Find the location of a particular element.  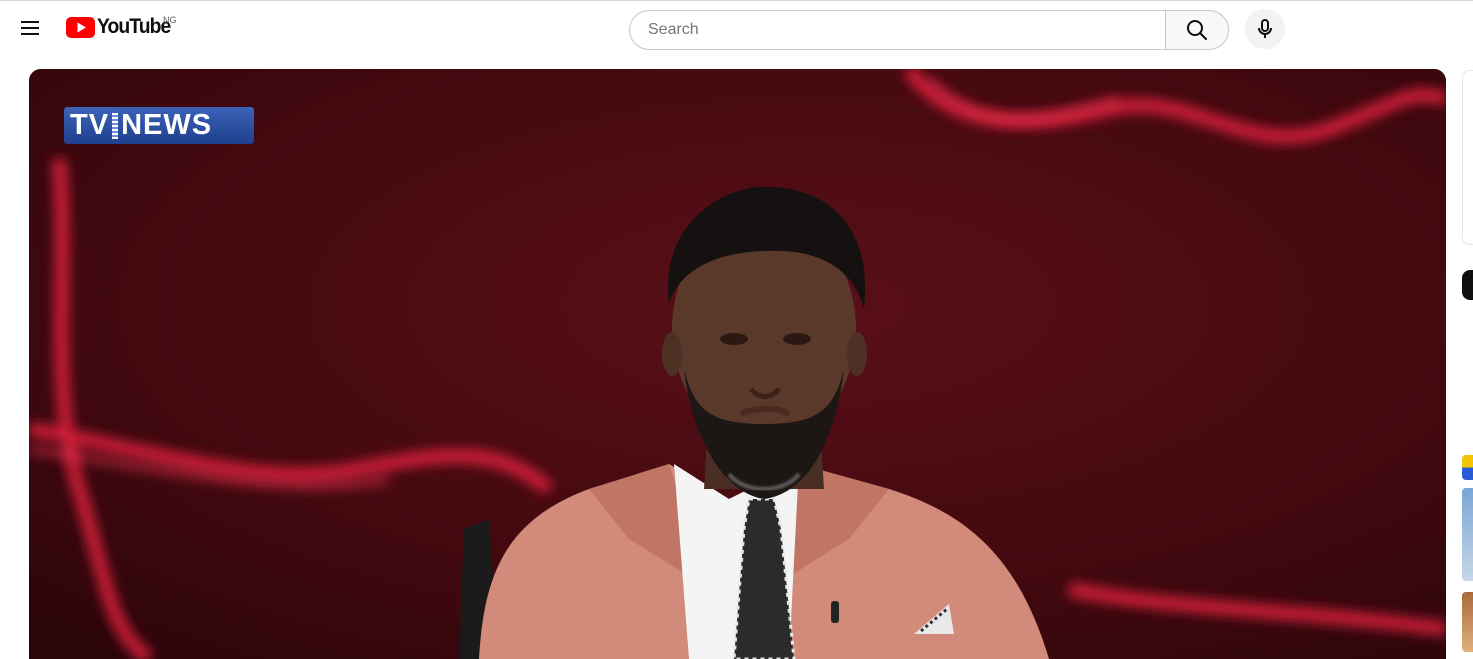

channel-bug-left: TV is located at coordinates (90, 125).